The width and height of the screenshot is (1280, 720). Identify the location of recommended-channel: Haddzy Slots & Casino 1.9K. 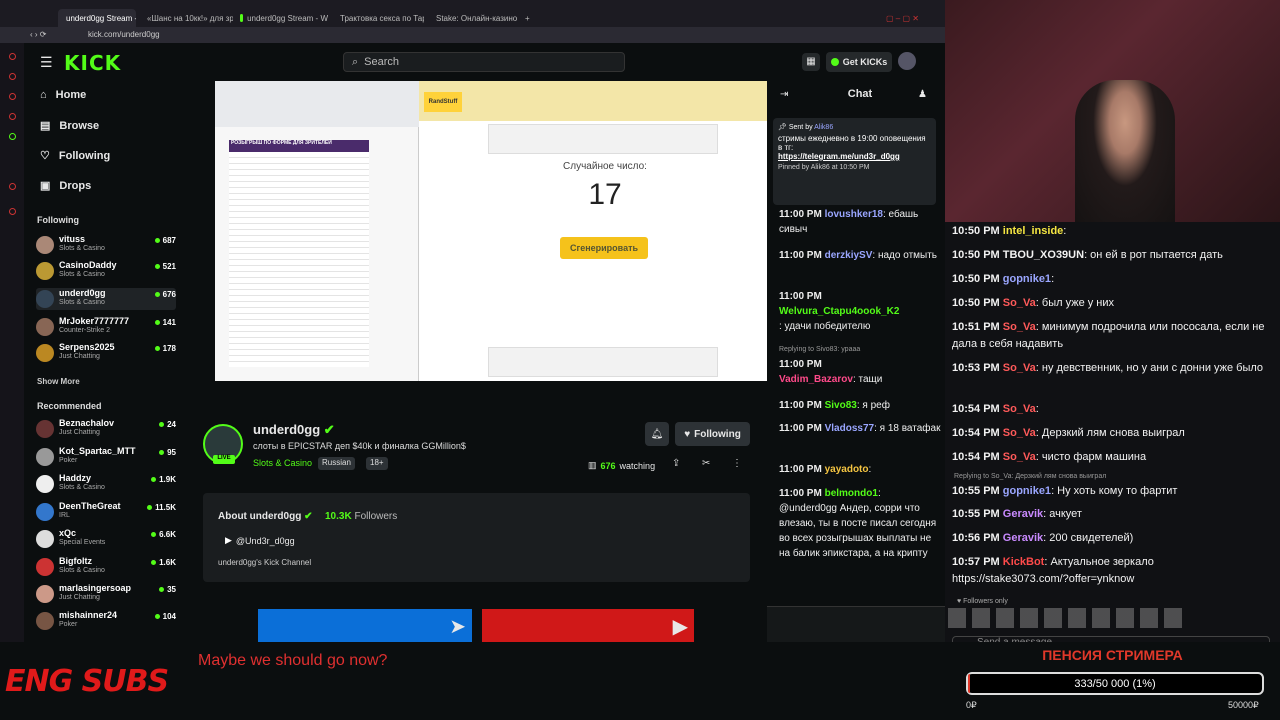
(106, 484).